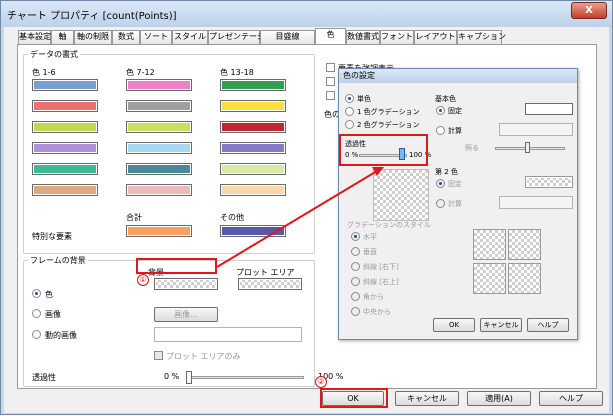 The width and height of the screenshot is (613, 416). What do you see at coordinates (300, 217) in the screenshot?
I see `annotation-arrow` at bounding box center [300, 217].